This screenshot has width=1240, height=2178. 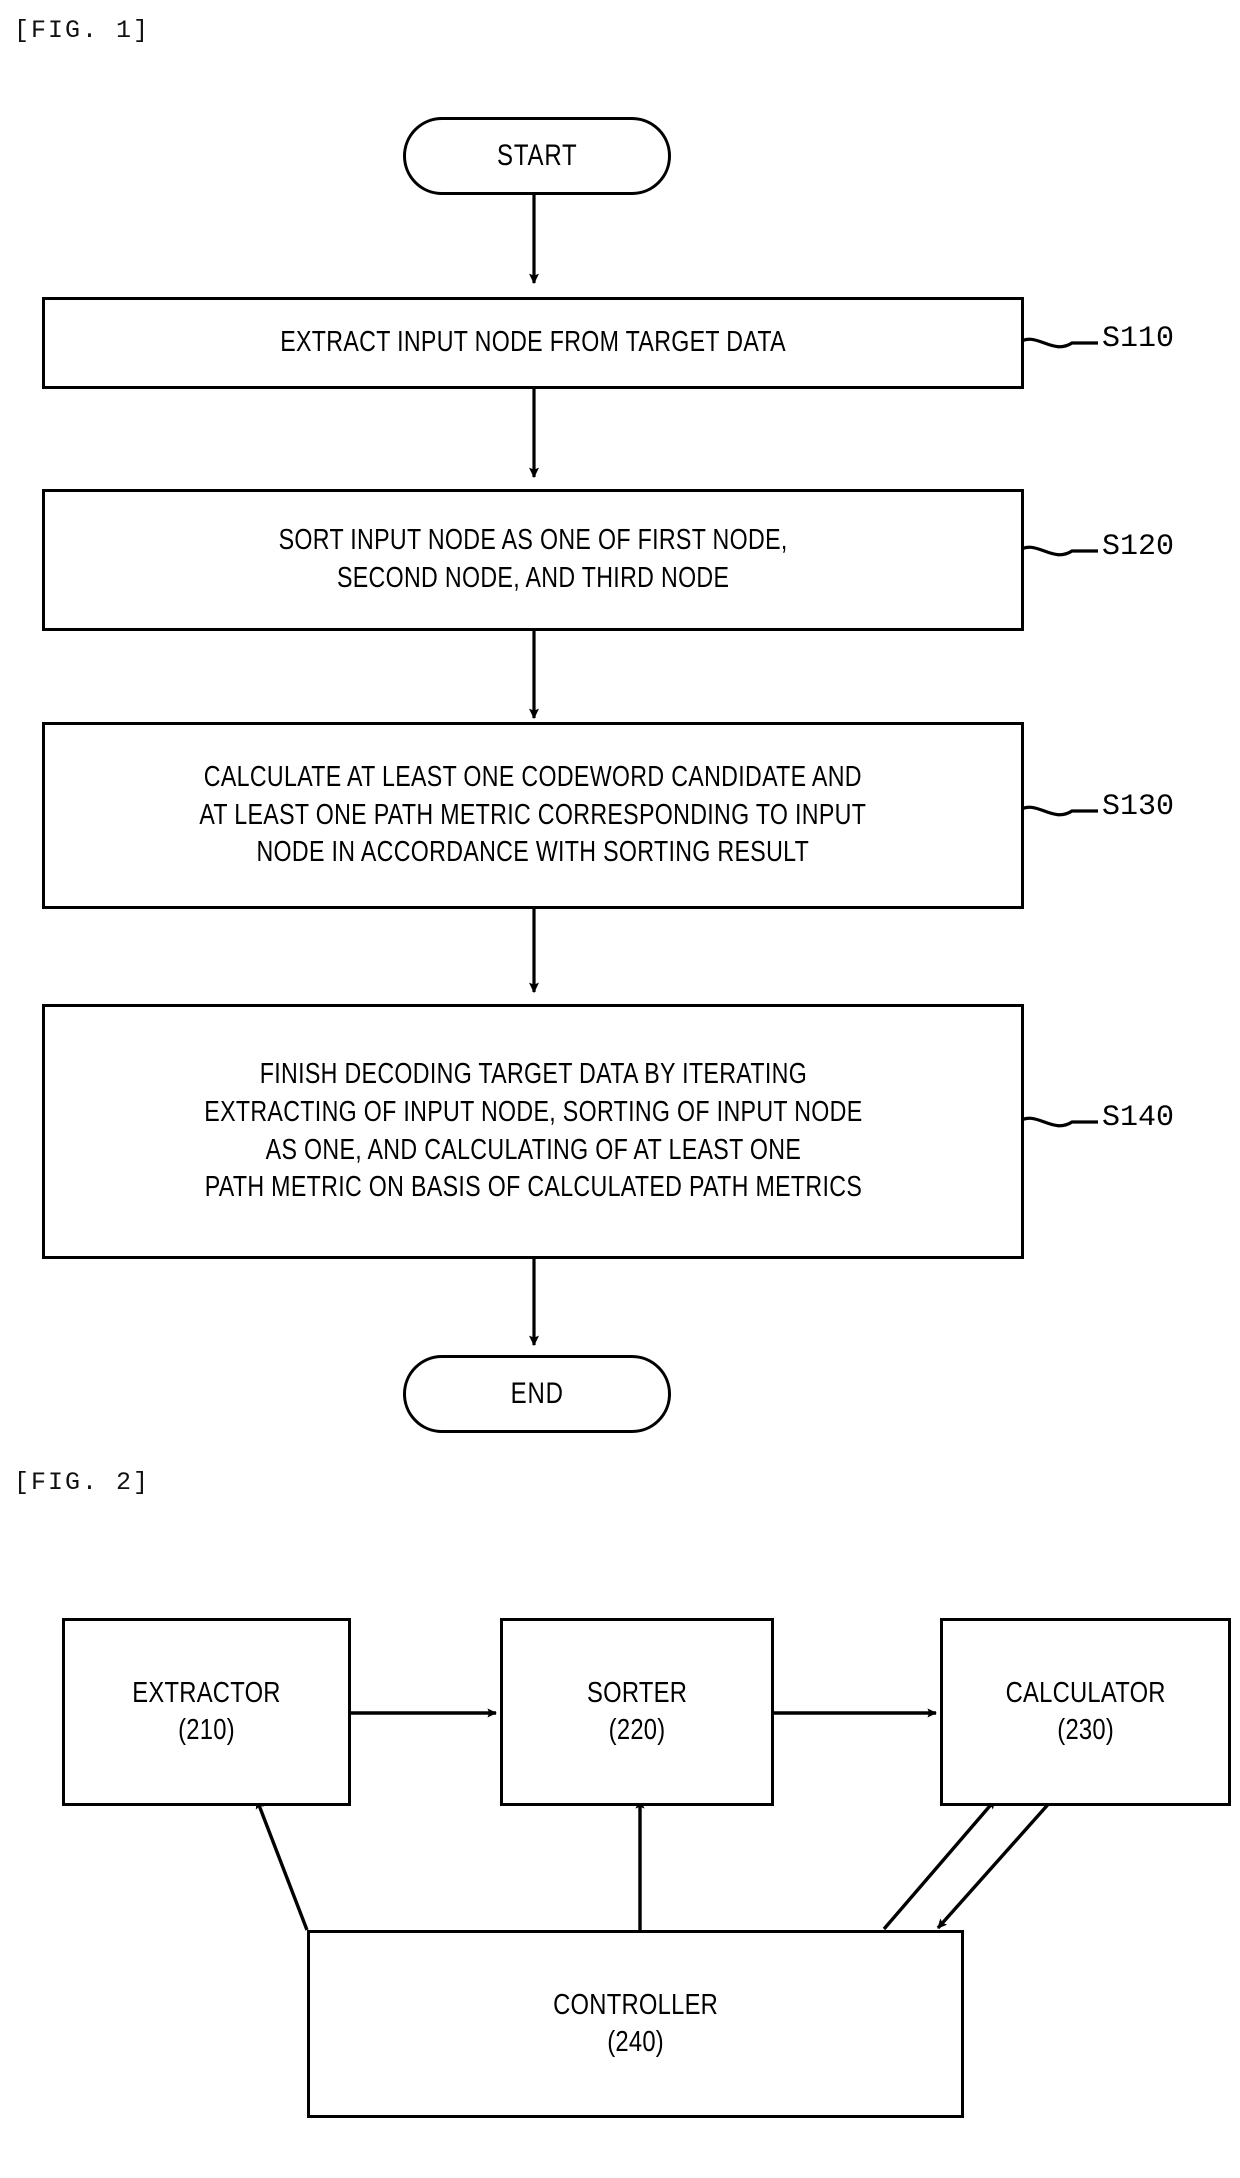 I want to click on block-sorter-ref: (220), so click(x=637, y=1730).